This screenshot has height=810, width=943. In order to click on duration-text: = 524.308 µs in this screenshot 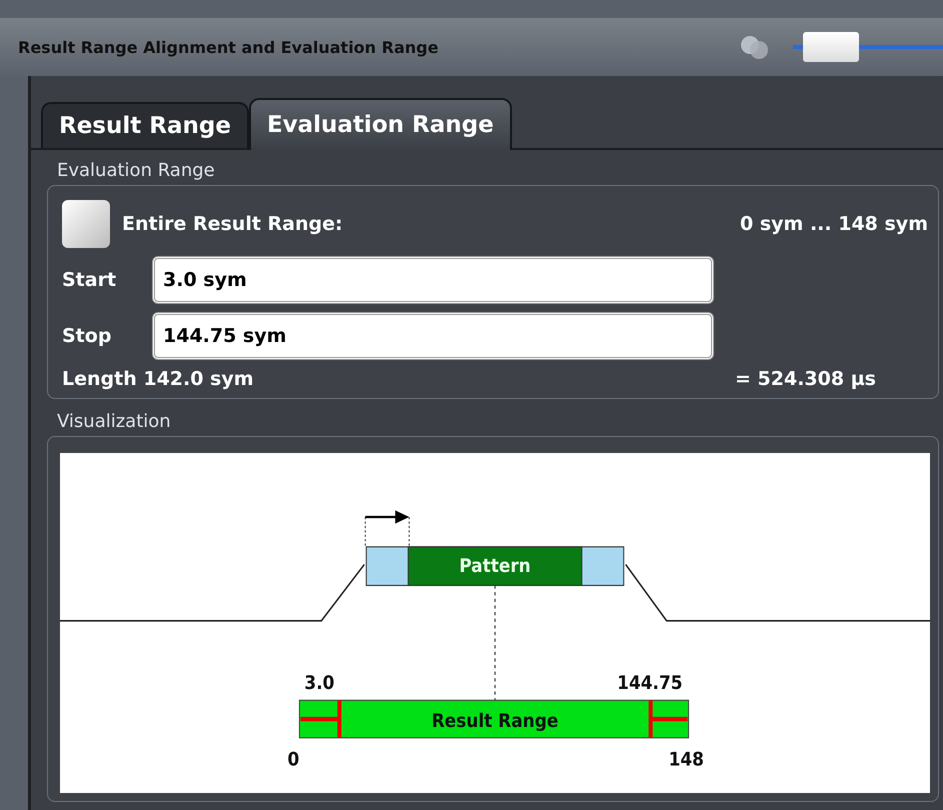, I will do `click(805, 379)`.